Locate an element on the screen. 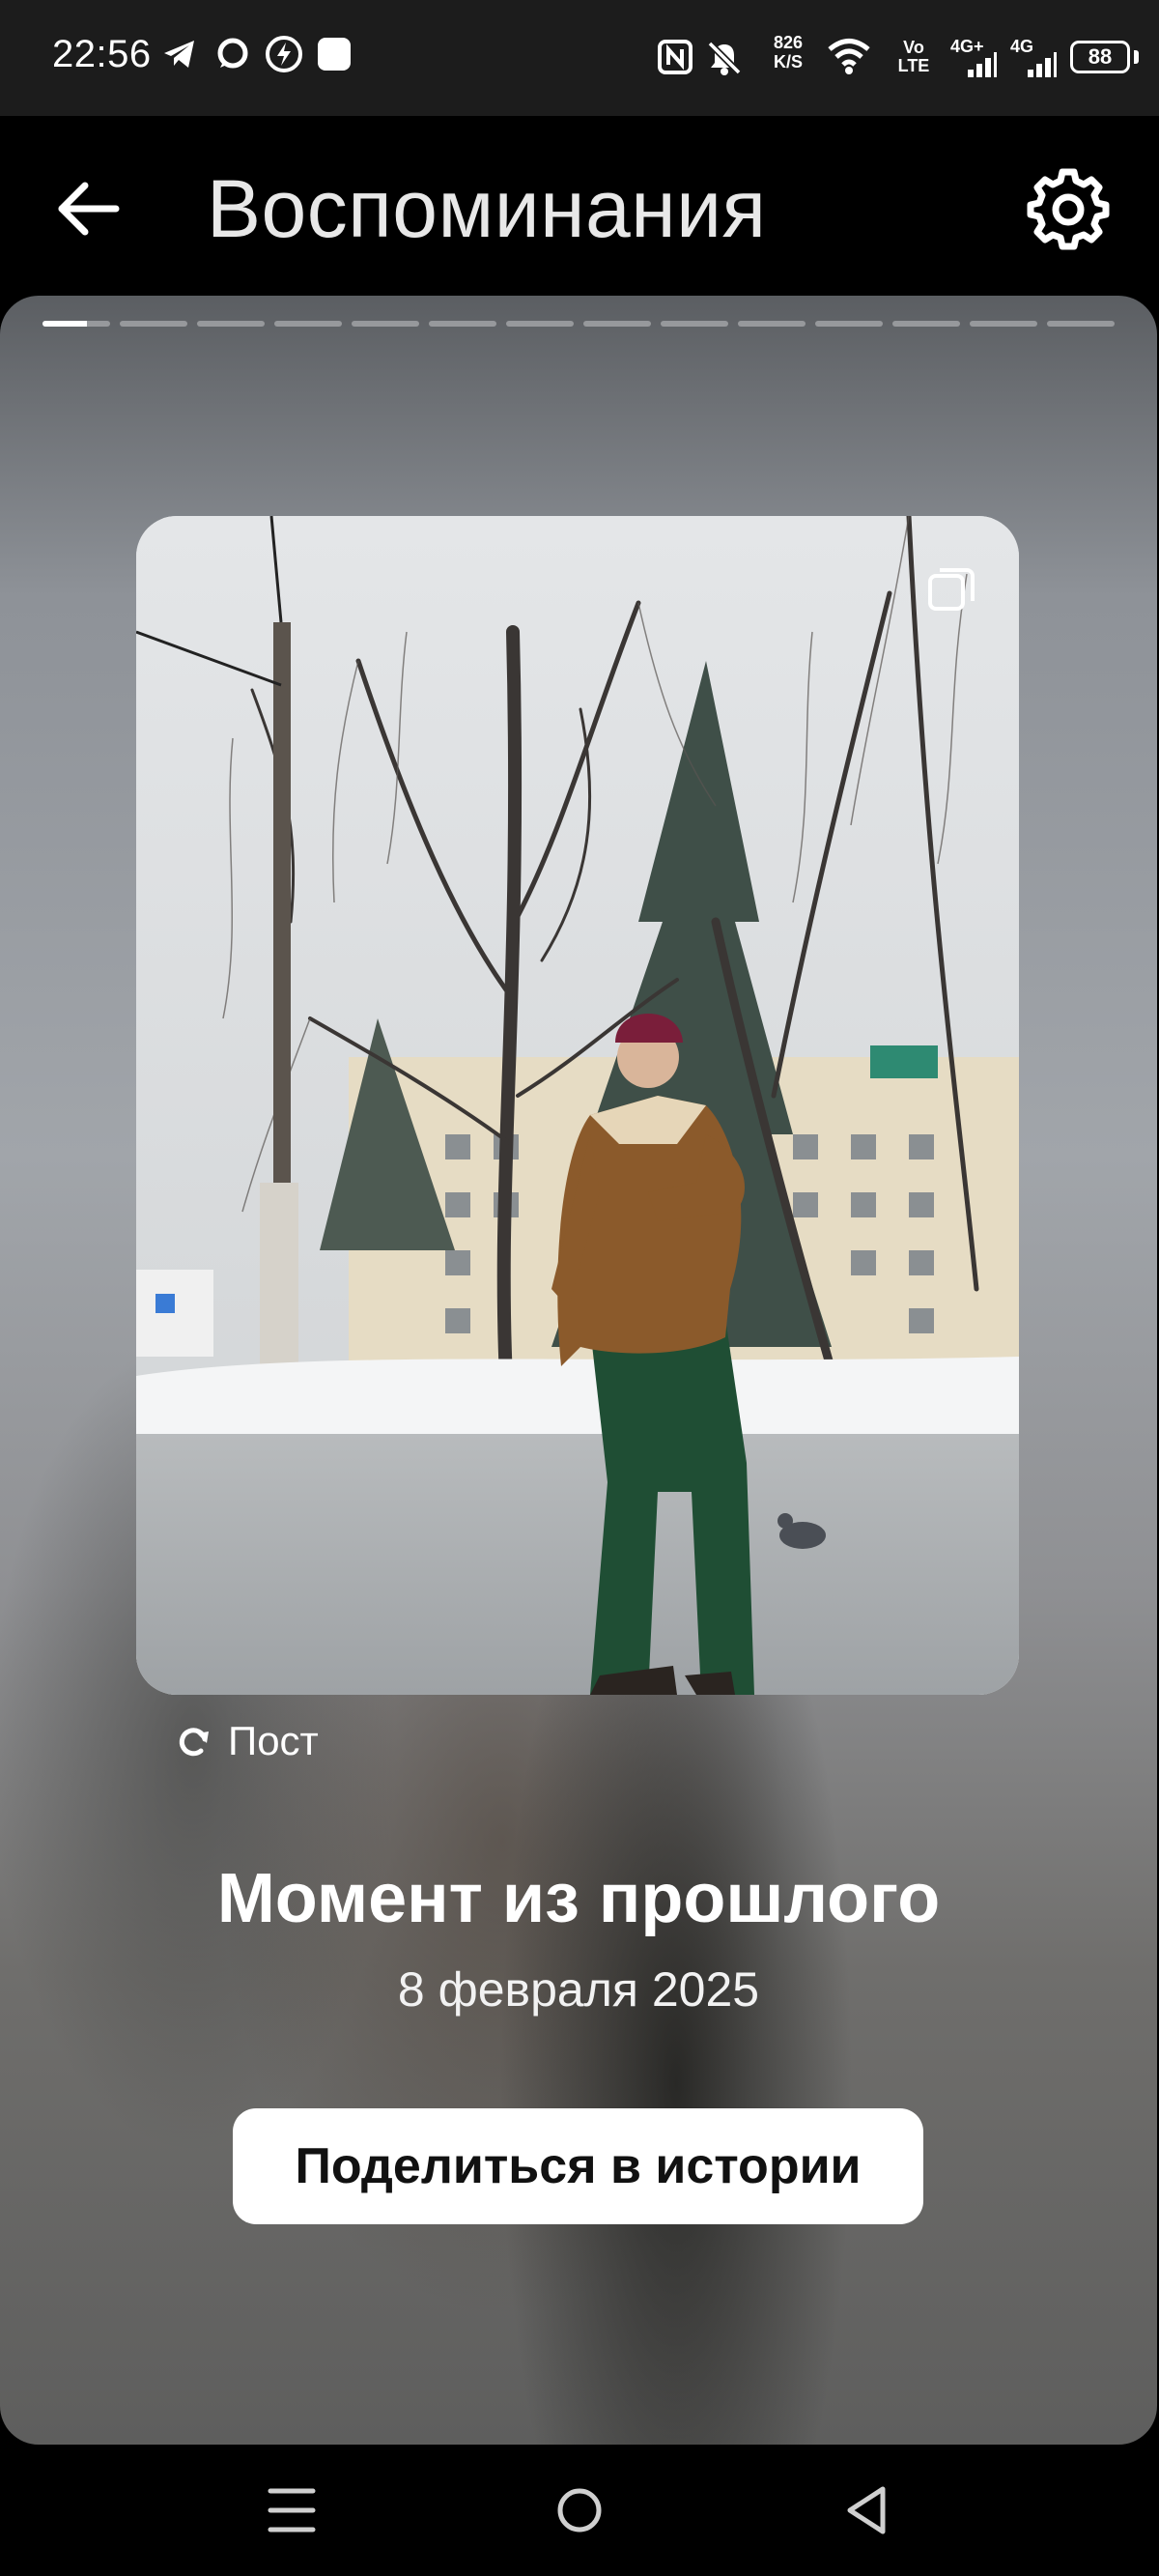  volte-bottom: LTE is located at coordinates (914, 65).